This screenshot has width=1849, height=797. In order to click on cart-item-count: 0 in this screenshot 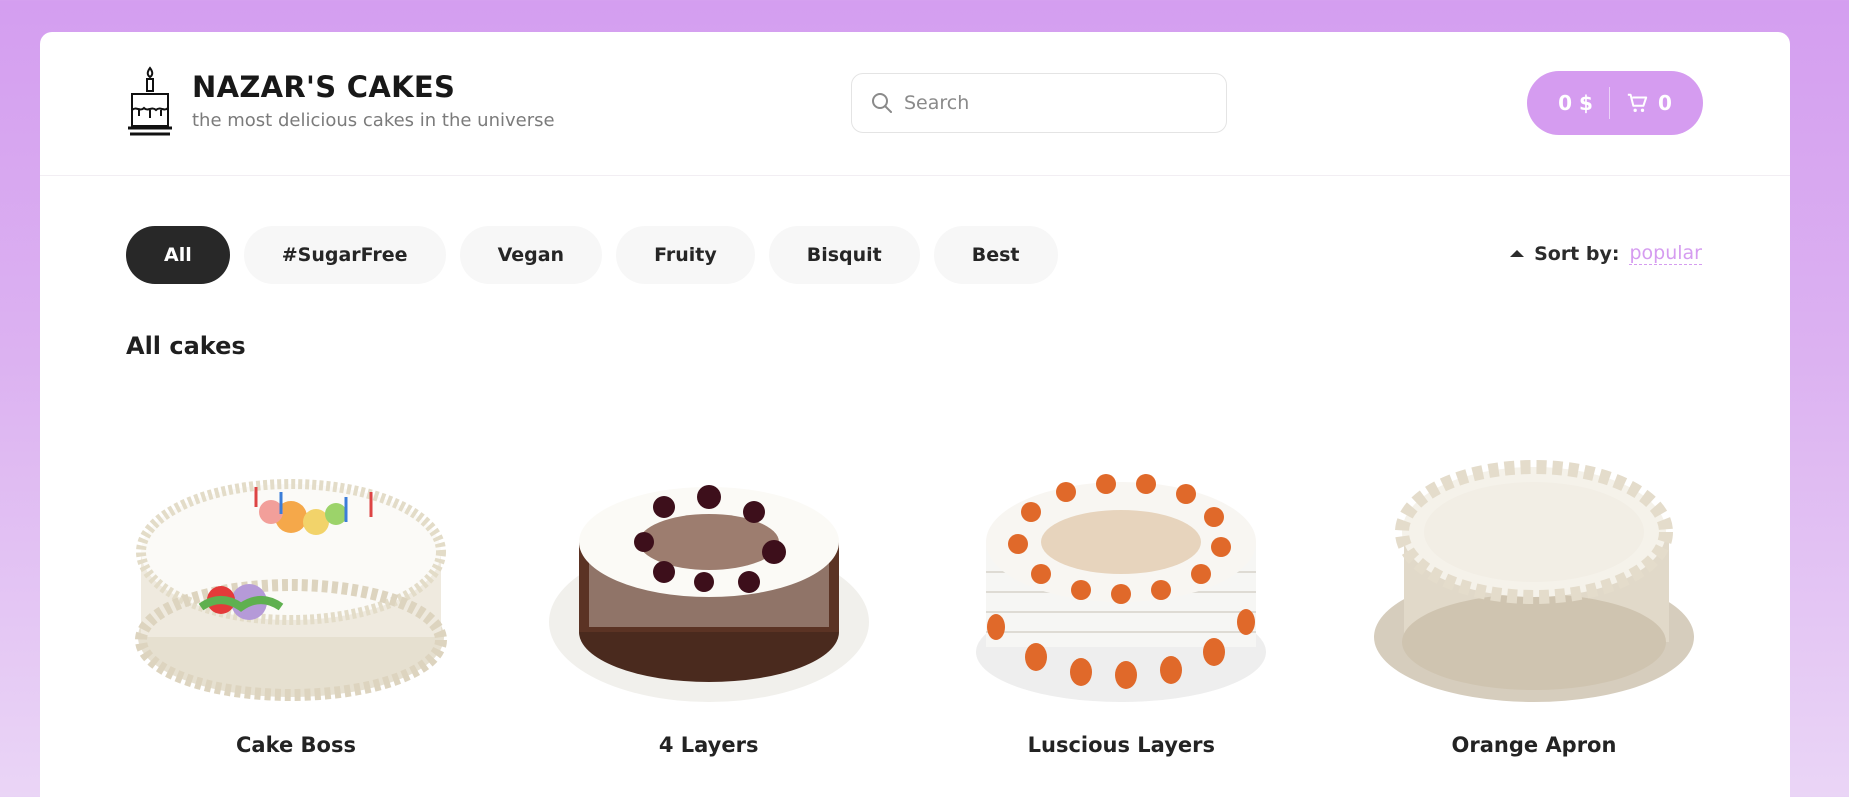, I will do `click(1664, 103)`.